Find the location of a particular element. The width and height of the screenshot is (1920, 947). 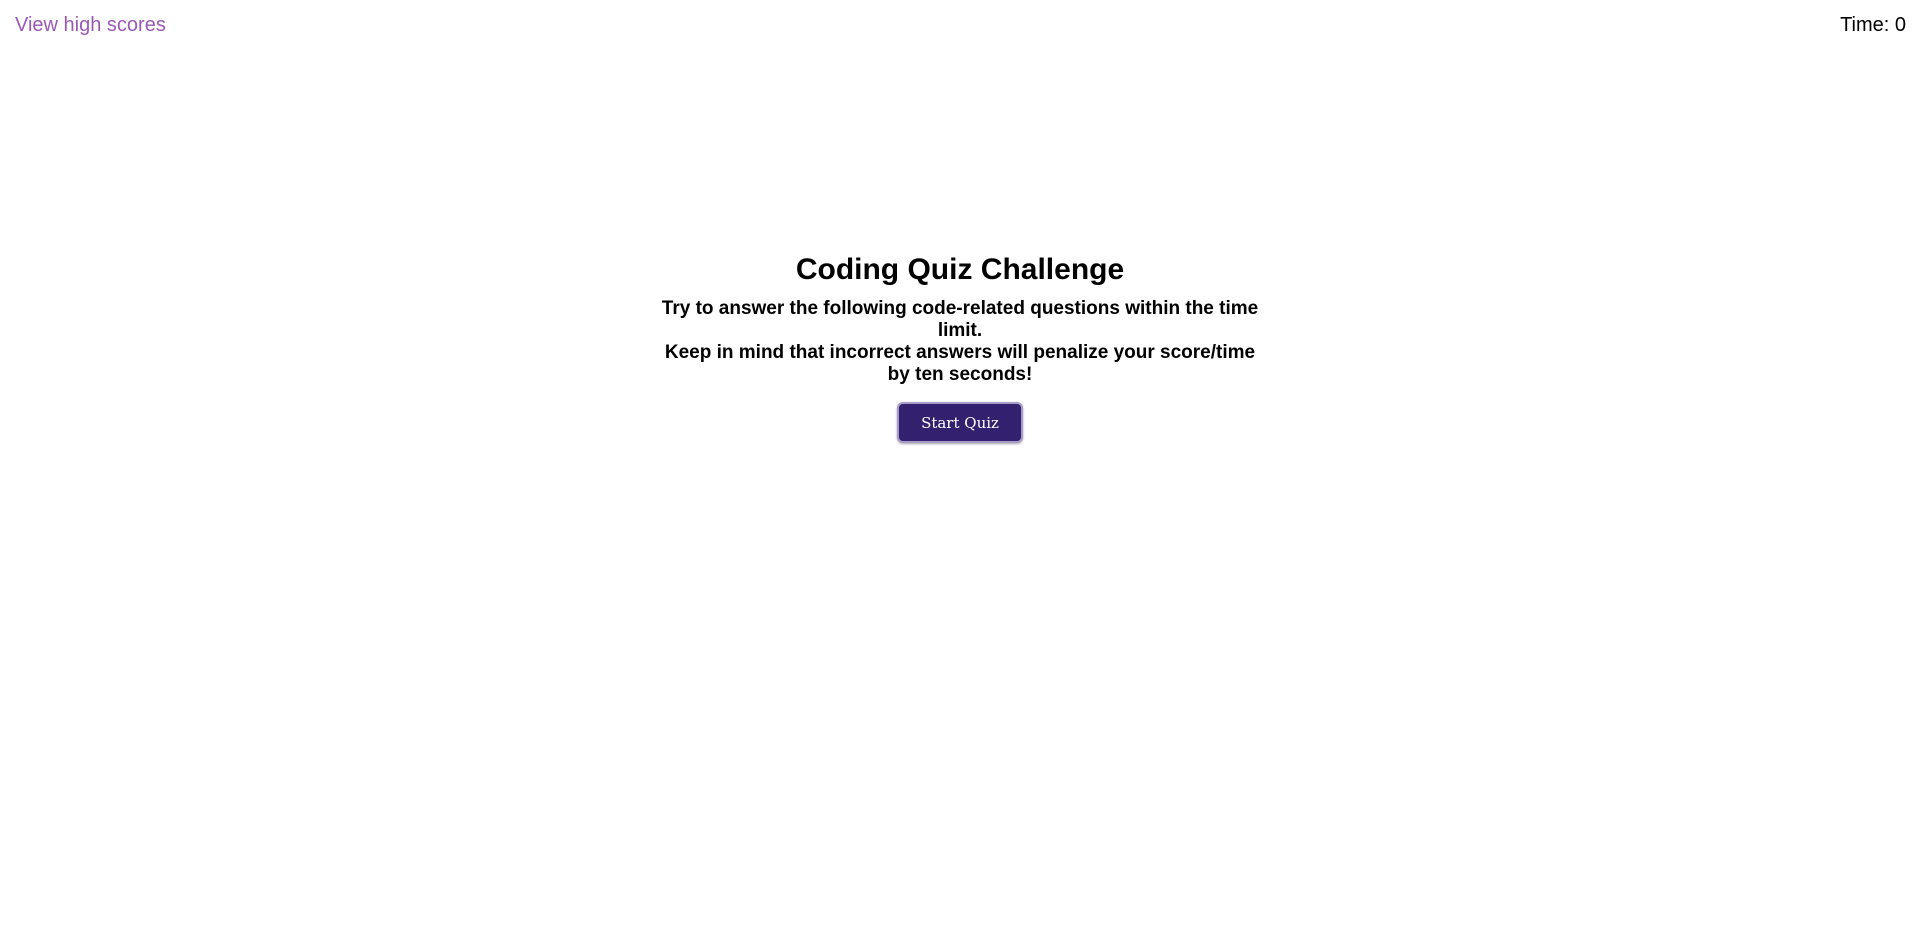

top-bar: View high scores Time: 0 is located at coordinates (960, 27).